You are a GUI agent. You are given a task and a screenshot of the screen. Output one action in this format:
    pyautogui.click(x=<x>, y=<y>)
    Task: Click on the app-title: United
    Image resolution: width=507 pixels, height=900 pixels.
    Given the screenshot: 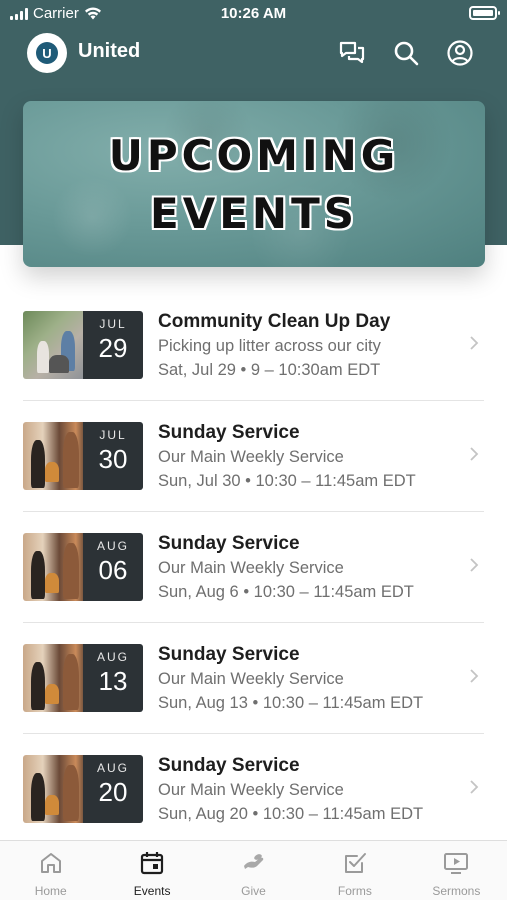 What is the action you would take?
    pyautogui.click(x=109, y=51)
    